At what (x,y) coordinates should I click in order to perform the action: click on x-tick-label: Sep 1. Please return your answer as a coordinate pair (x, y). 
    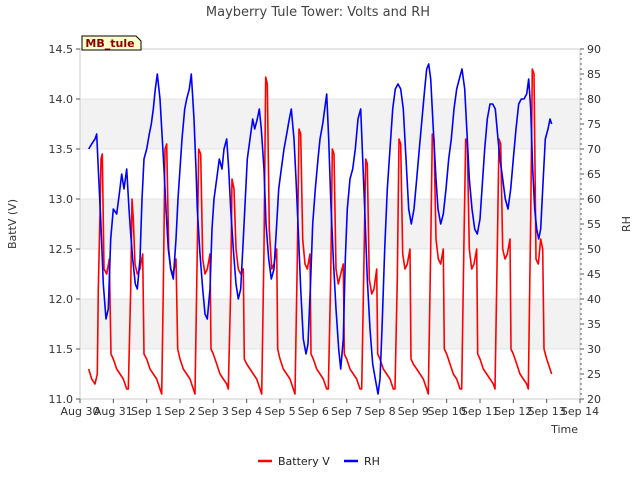
    Looking at the image, I should click on (146, 411).